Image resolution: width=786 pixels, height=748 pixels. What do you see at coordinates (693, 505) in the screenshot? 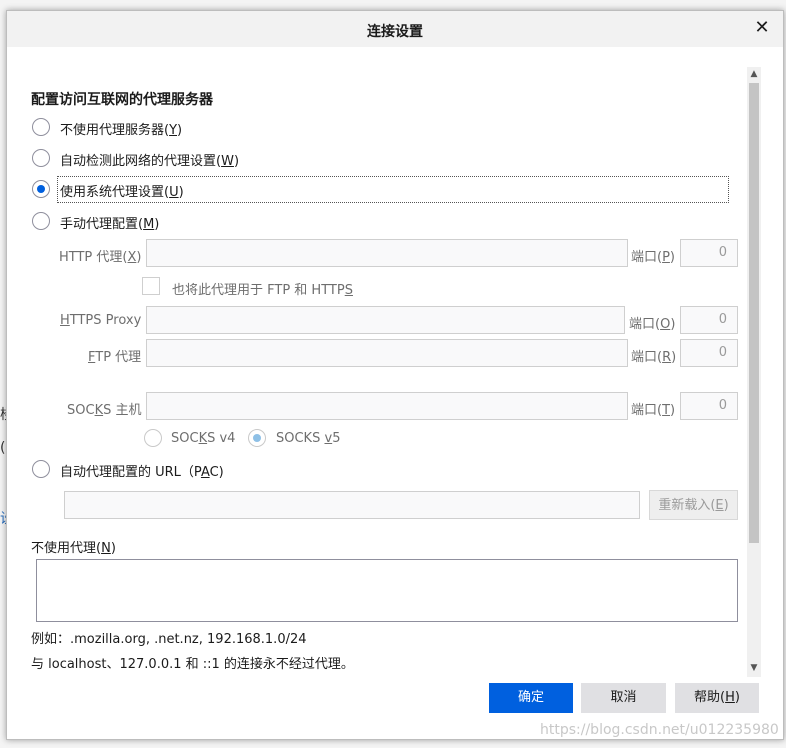
I see `reload-button: 重新载入(E)` at bounding box center [693, 505].